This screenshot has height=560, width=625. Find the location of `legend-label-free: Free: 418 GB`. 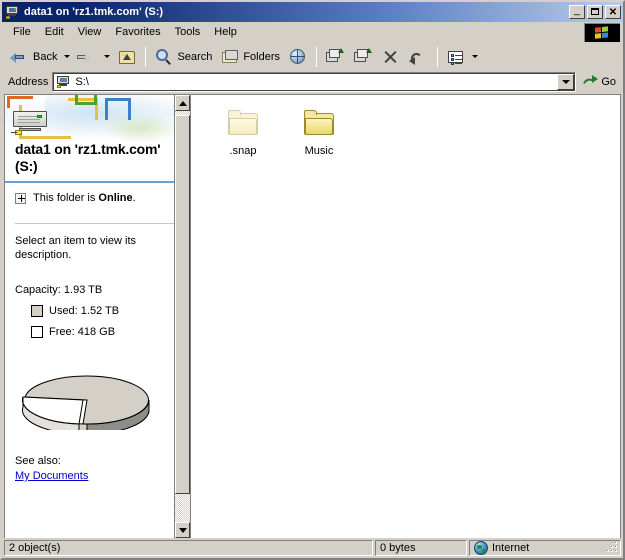

legend-label-free: Free: 418 GB is located at coordinates (82, 332).